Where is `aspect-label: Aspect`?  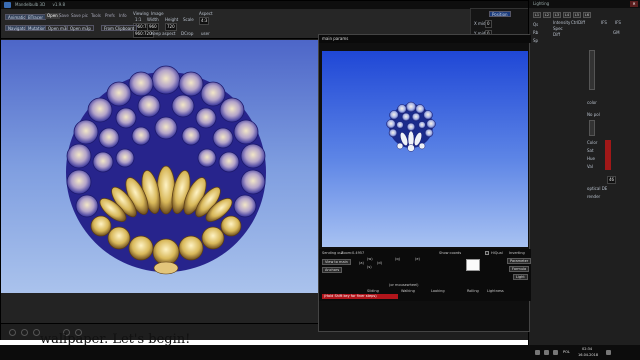 aspect-label: Aspect is located at coordinates (206, 13).